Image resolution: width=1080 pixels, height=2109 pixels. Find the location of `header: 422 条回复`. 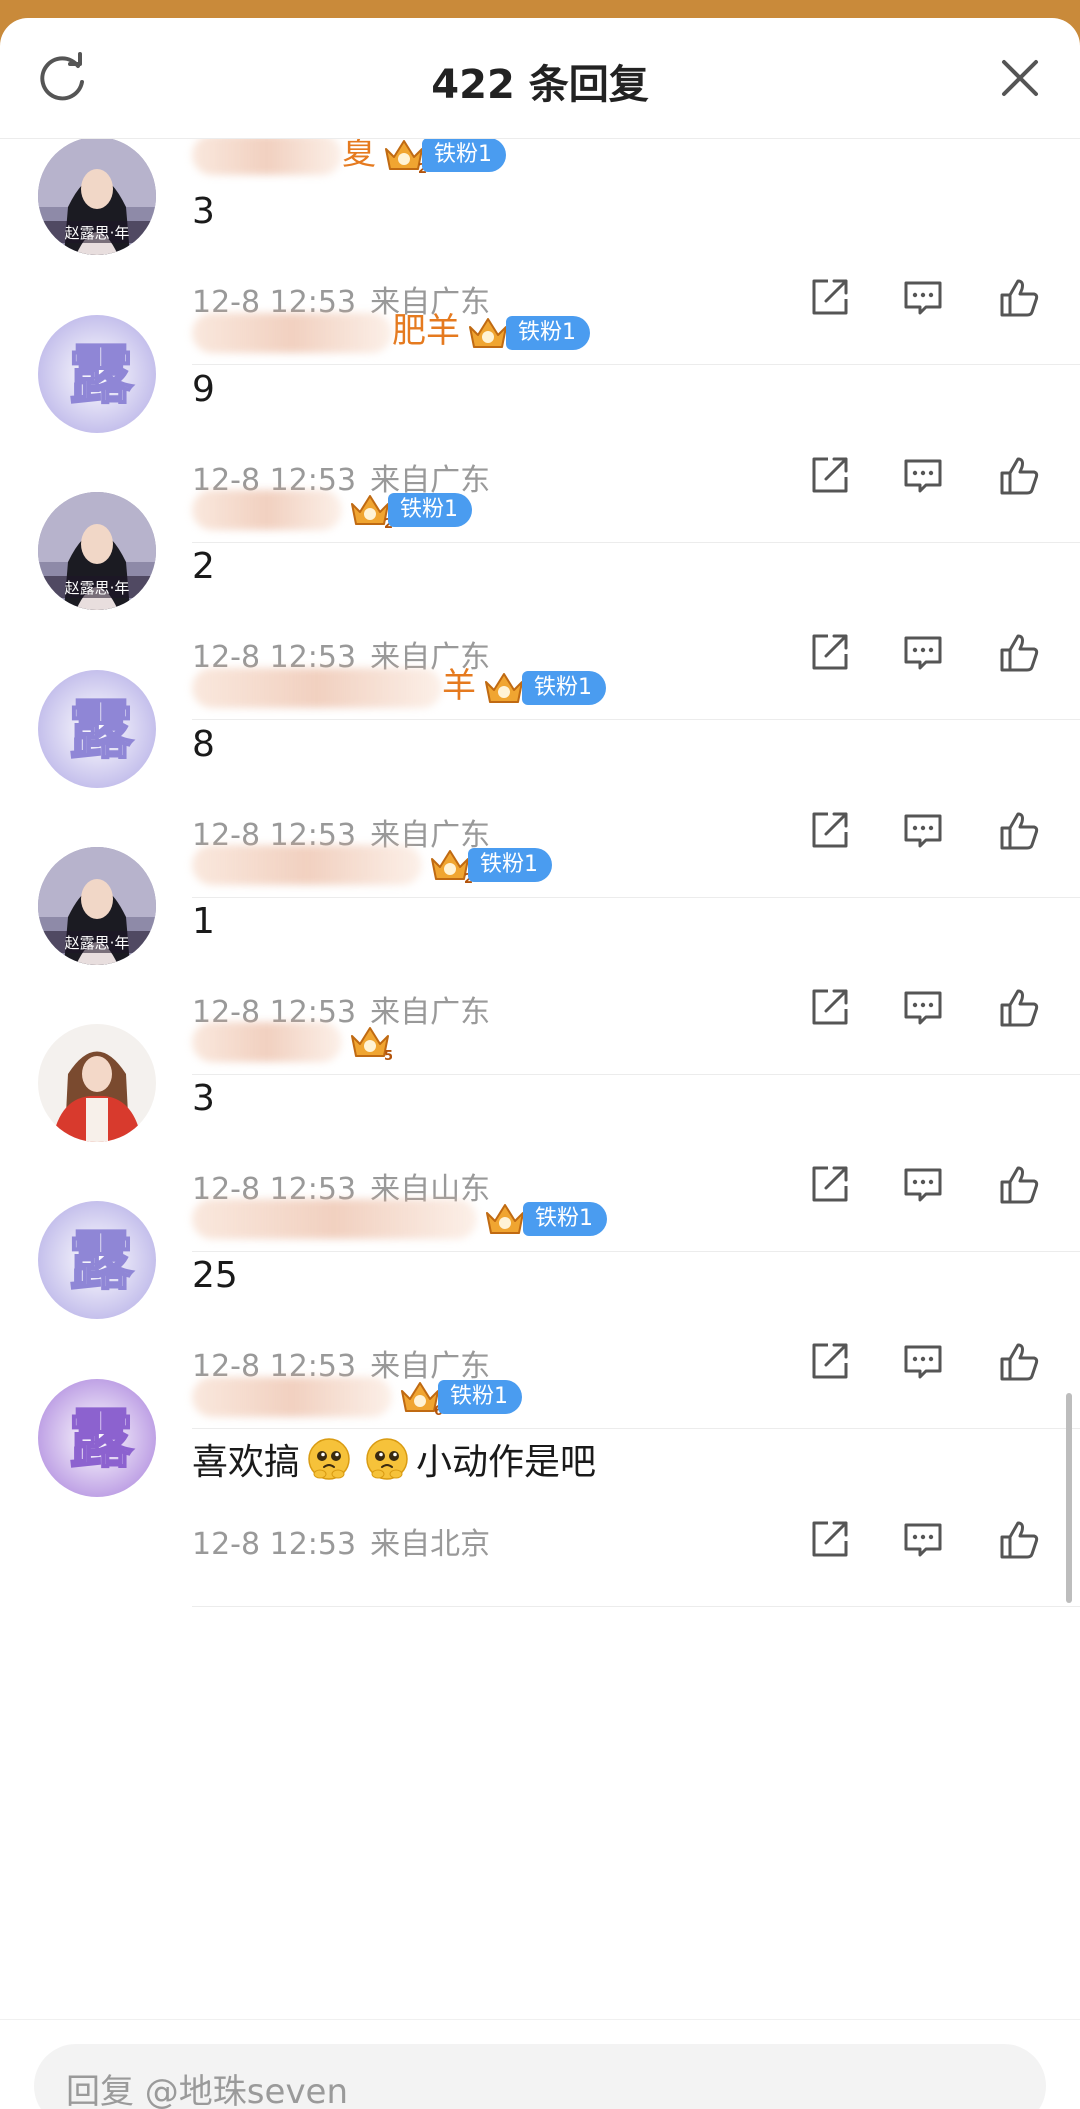

header: 422 条回复 is located at coordinates (540, 78).